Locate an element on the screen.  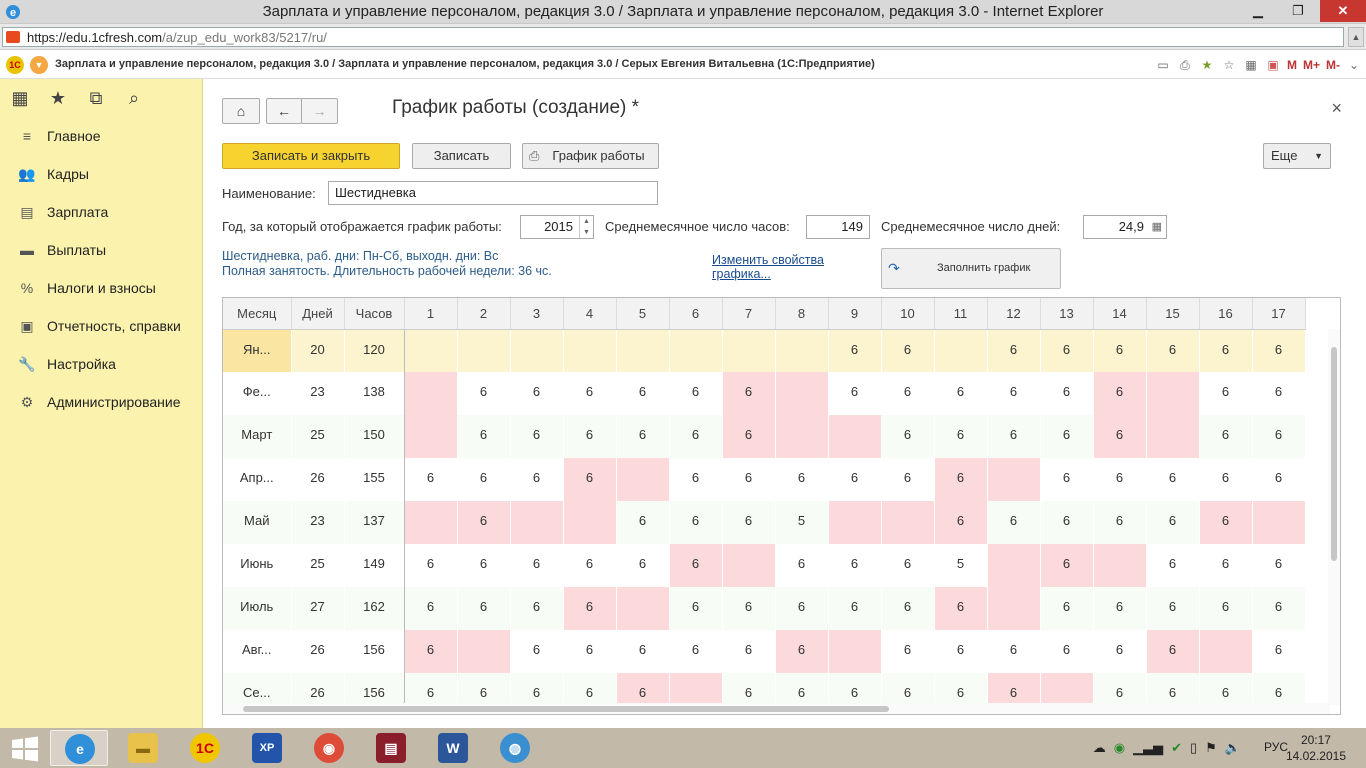
memory-plus-button: M+ is located at coordinates (1311, 65).